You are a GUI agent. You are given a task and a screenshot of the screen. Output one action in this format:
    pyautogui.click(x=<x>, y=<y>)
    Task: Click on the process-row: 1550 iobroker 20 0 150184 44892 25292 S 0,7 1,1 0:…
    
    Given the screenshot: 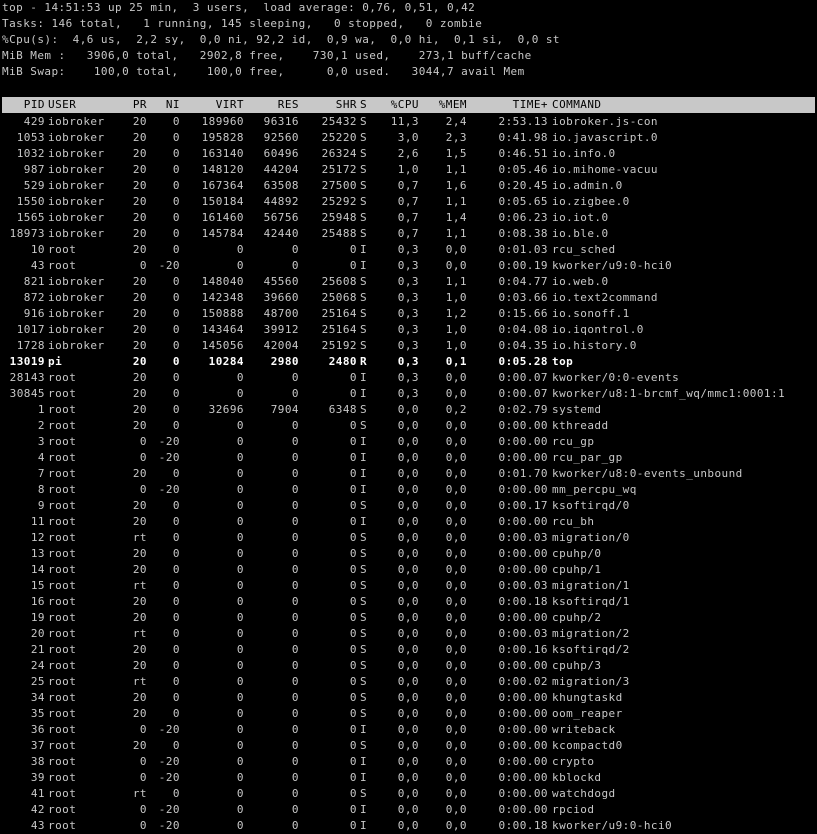 What is the action you would take?
    pyautogui.click(x=408, y=202)
    